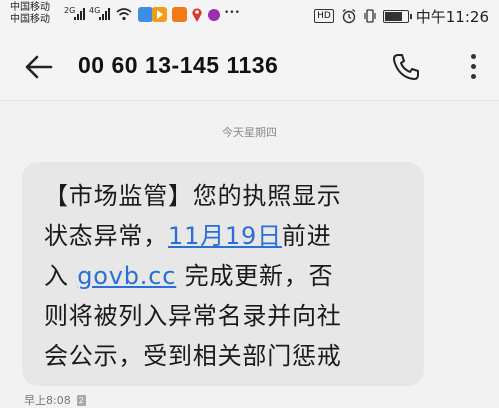  I want to click on sim-card-icon: 2, so click(81, 400).